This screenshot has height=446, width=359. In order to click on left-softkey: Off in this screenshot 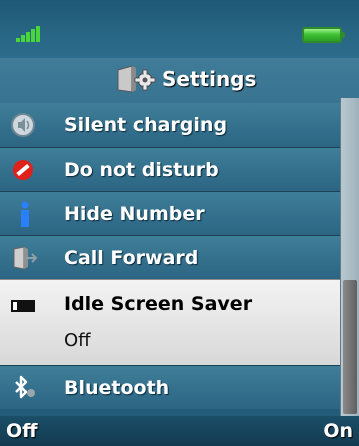, I will do `click(22, 431)`.